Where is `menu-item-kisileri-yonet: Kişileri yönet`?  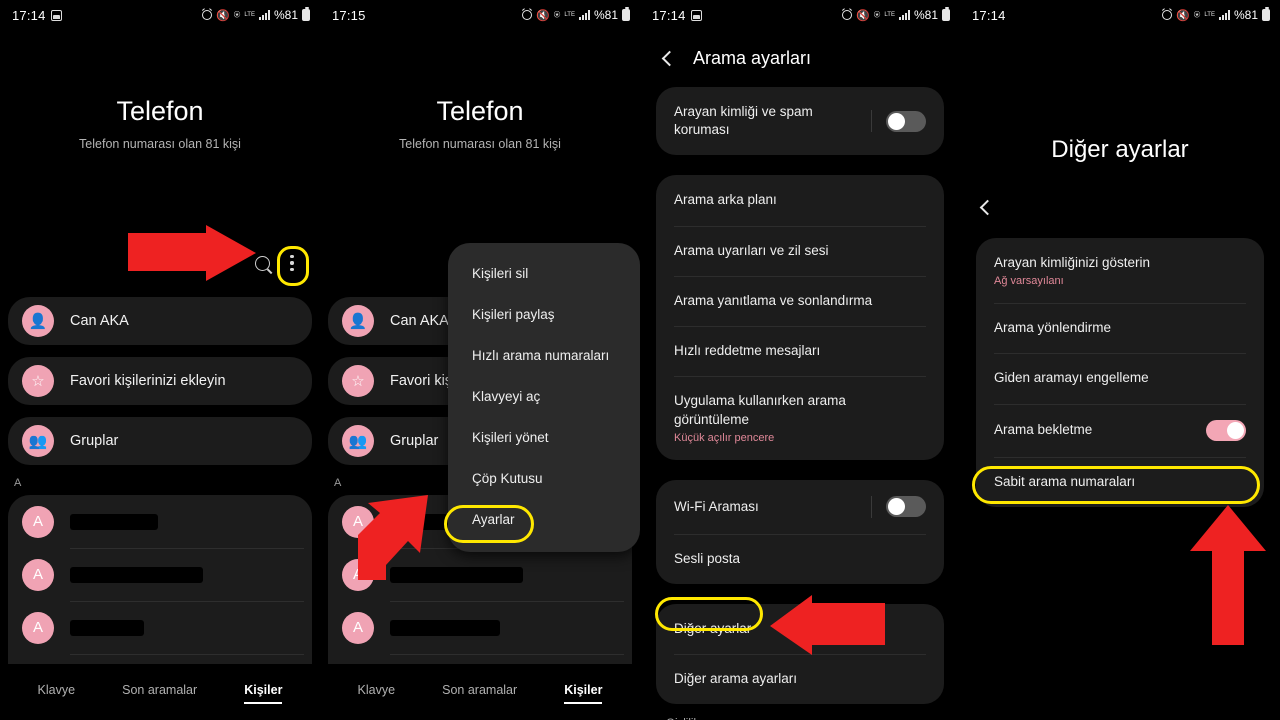 menu-item-kisileri-yonet: Kişileri yönet is located at coordinates (544, 437).